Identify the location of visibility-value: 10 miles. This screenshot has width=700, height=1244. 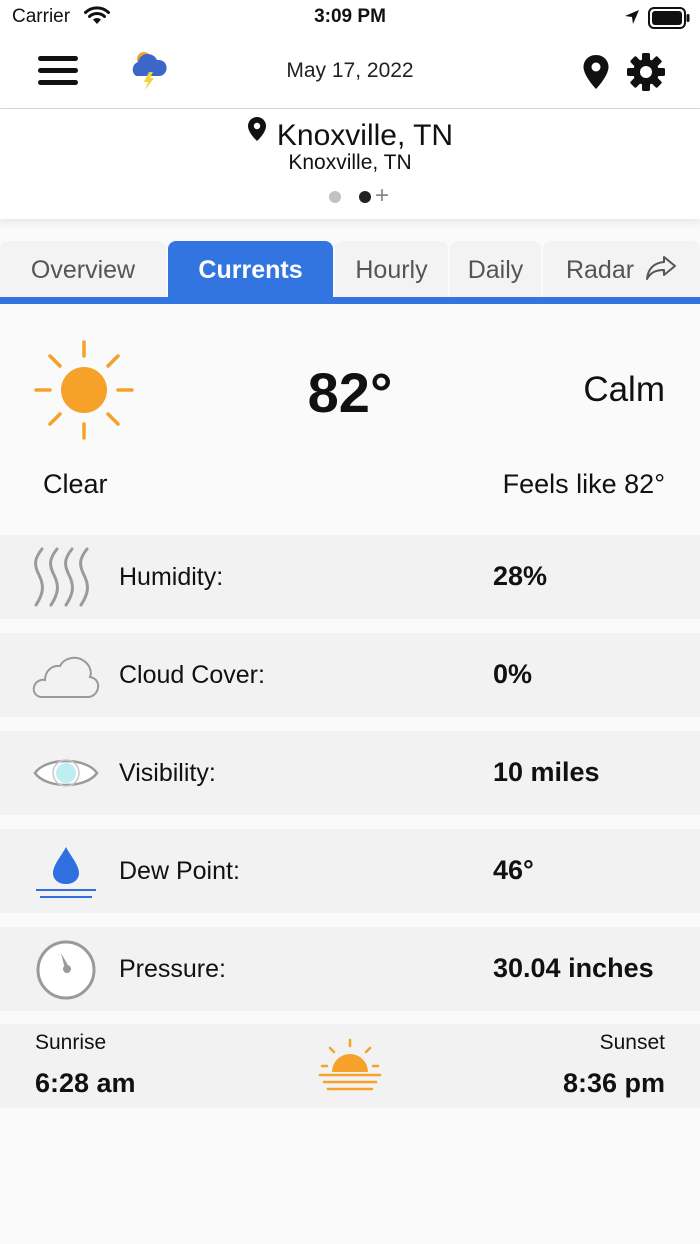
(546, 772).